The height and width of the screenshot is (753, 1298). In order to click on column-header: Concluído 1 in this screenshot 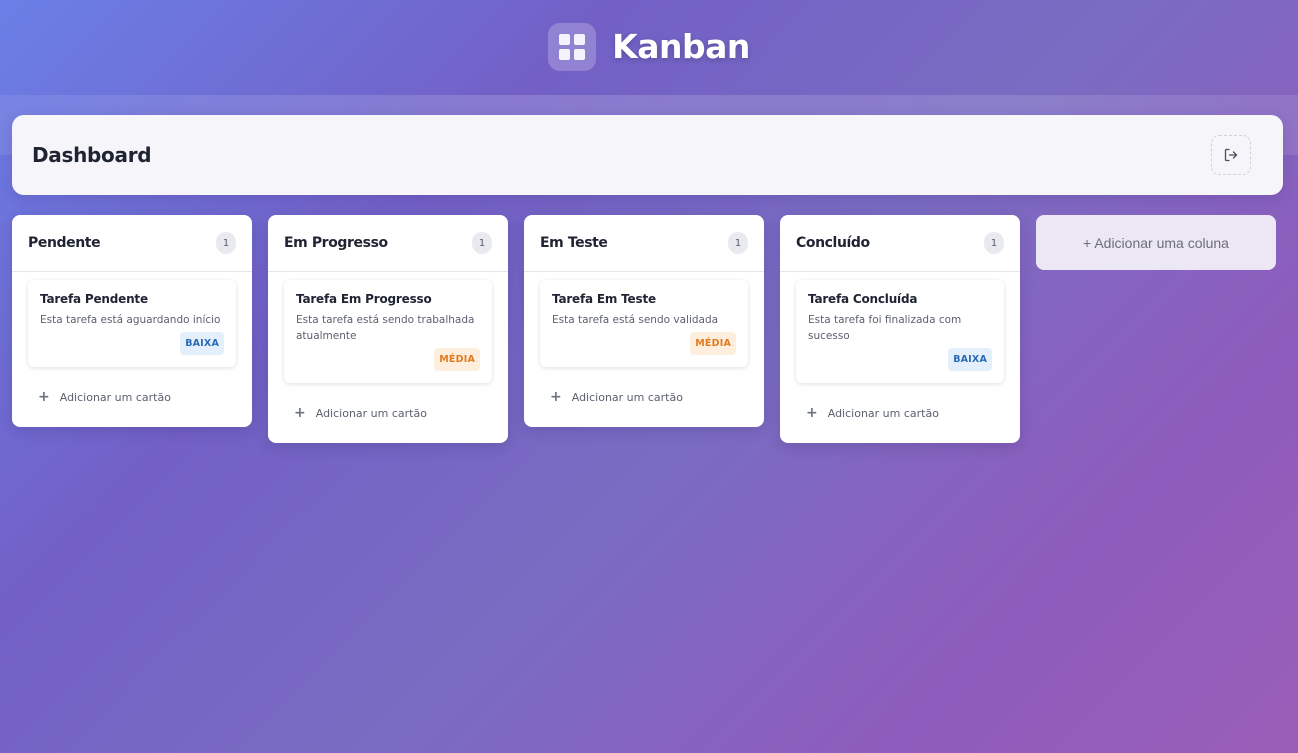, I will do `click(900, 243)`.